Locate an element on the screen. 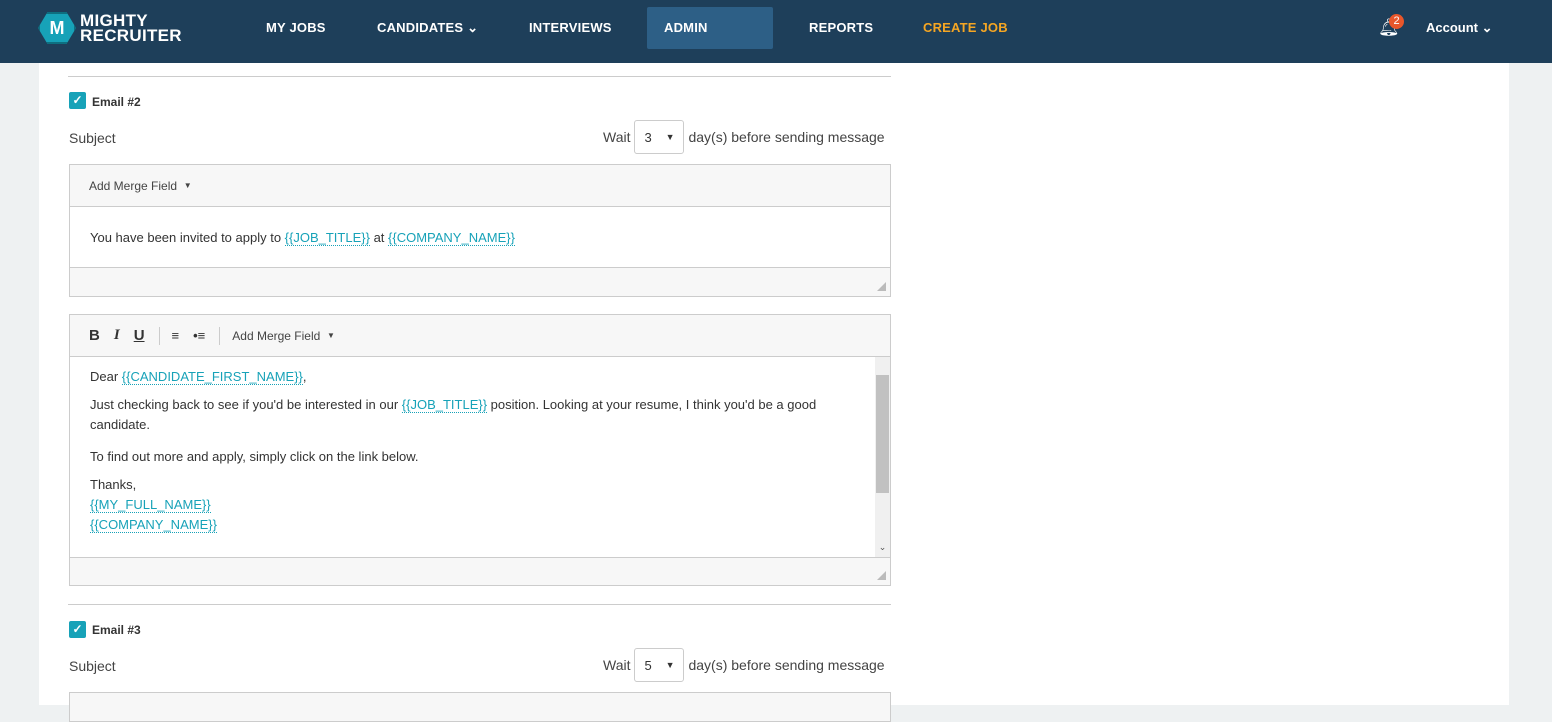 This screenshot has height=722, width=1552. account-label: Account is located at coordinates (1452, 27).